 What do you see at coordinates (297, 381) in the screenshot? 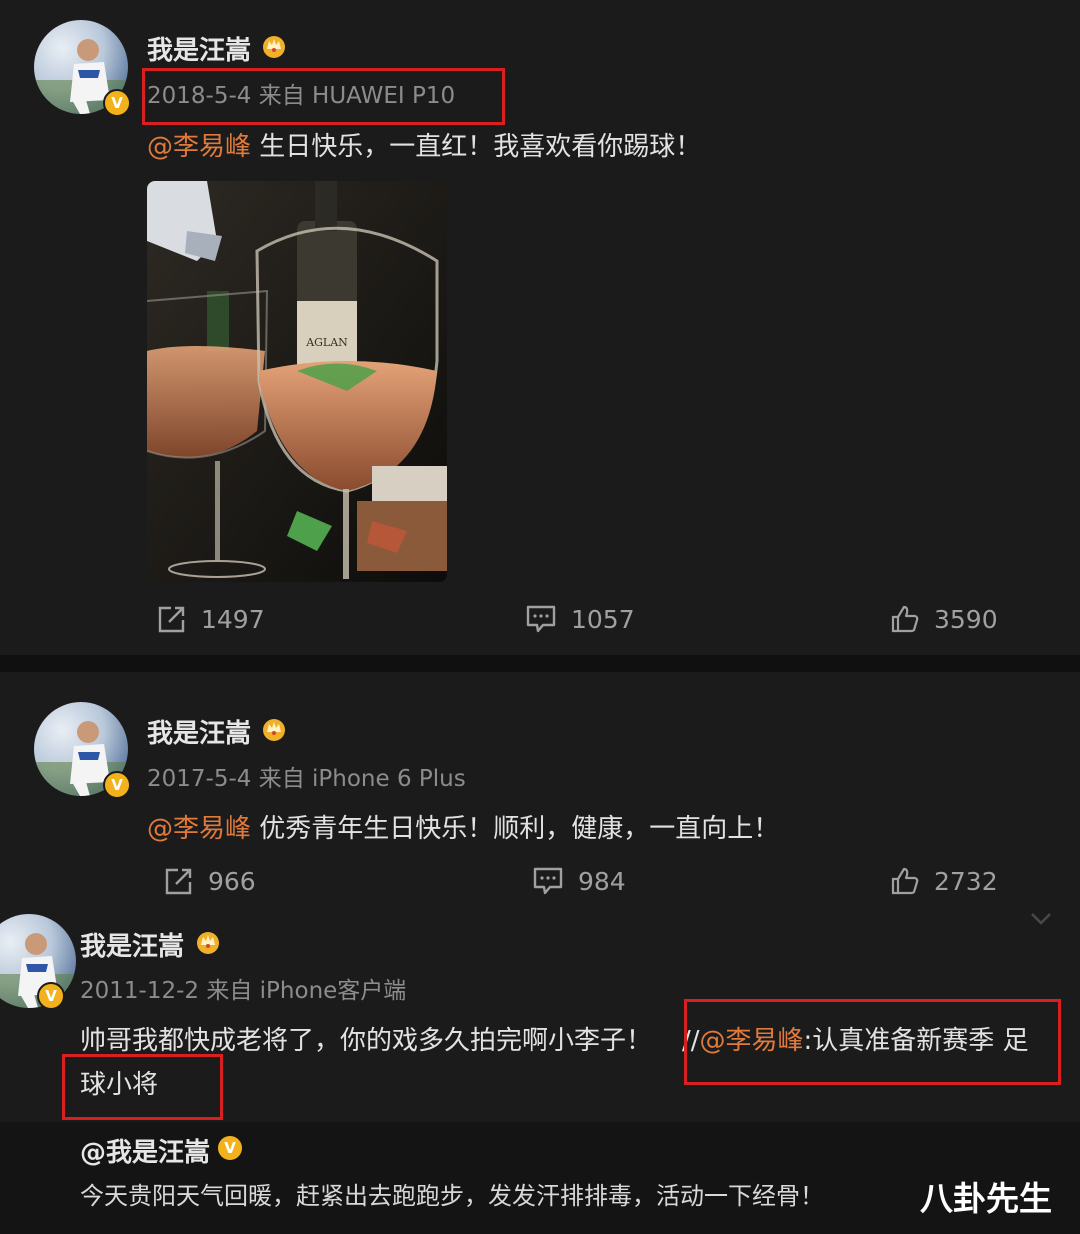
I see `post-image: AGLAN` at bounding box center [297, 381].